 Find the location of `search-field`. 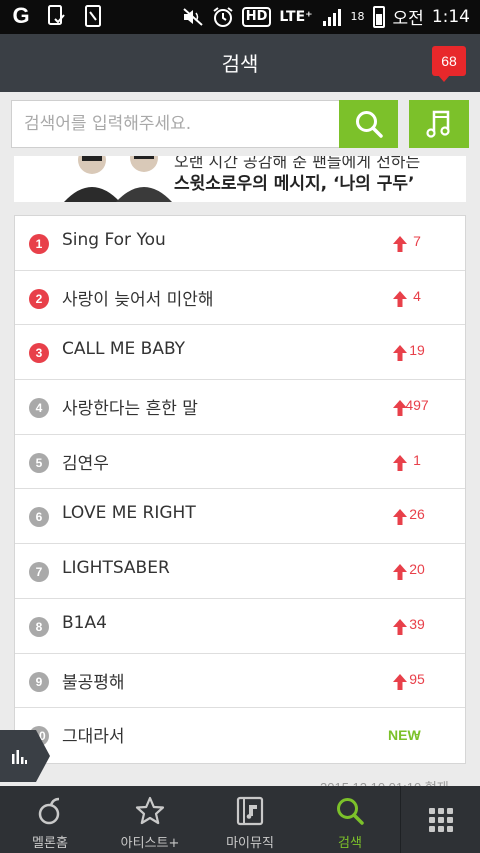

search-field is located at coordinates (175, 124).